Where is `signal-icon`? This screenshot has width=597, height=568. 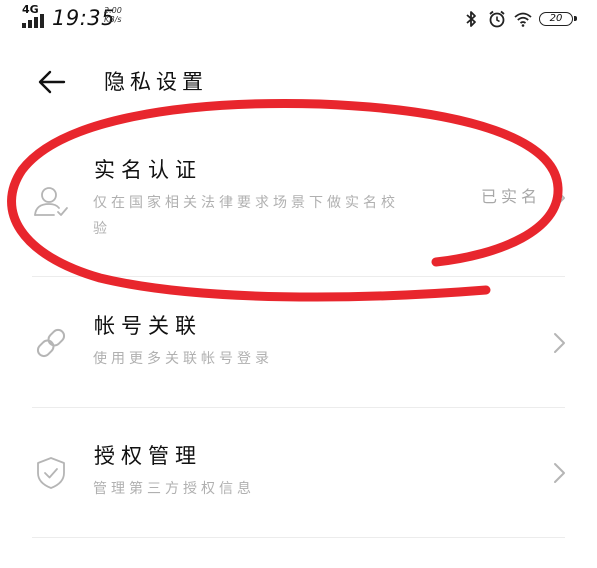 signal-icon is located at coordinates (33, 21).